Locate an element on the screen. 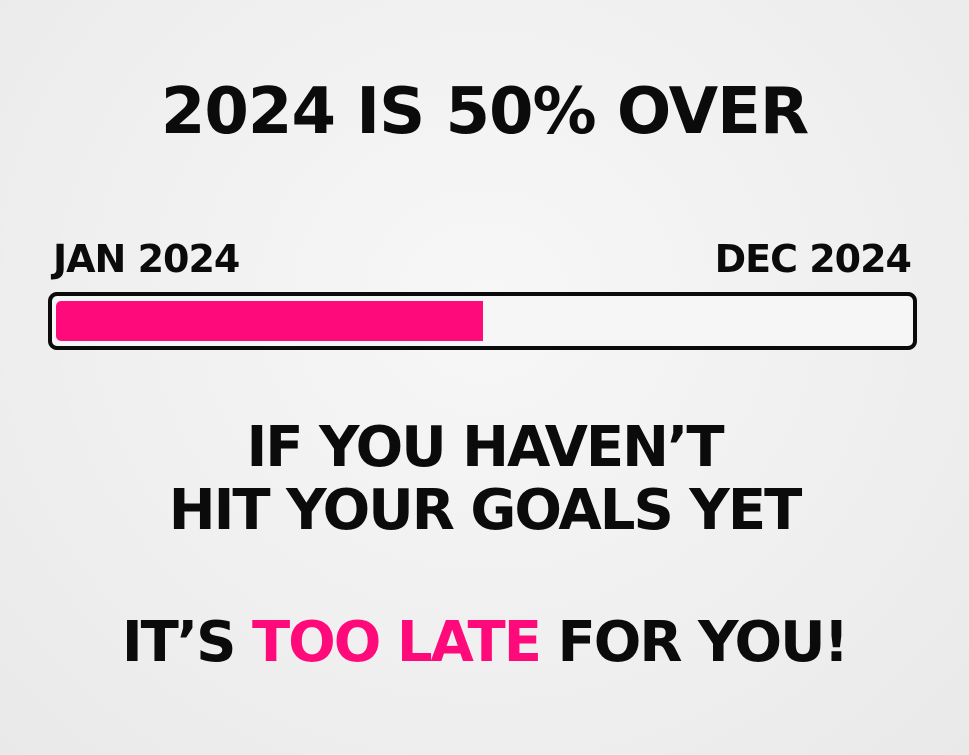  message-suffix: FOR YOU! is located at coordinates (695, 642).